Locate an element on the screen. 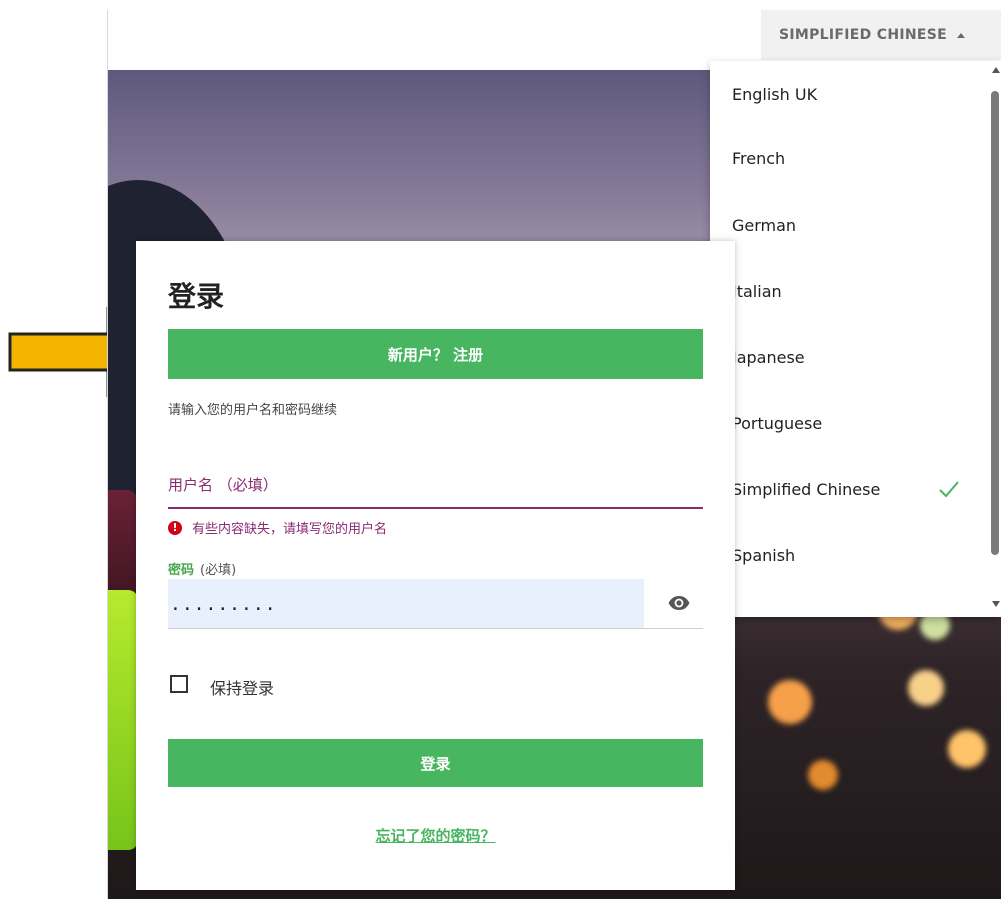 Image resolution: width=1001 pixels, height=899 pixels. language-option: English UK is located at coordinates (774, 94).